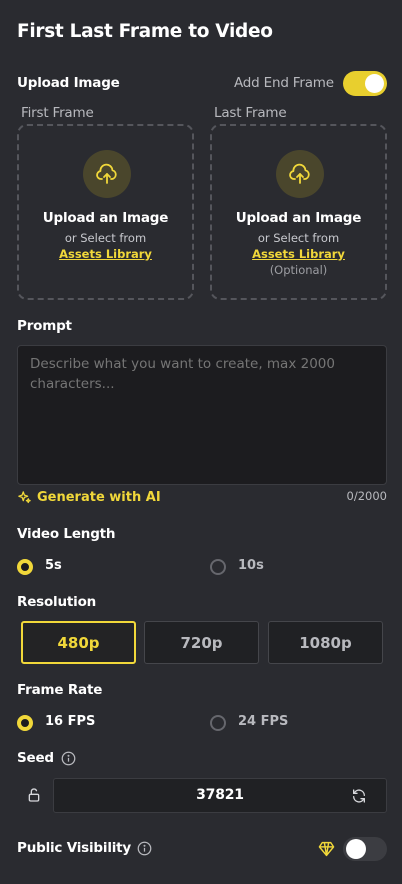  I want to click on first-frame-label: First Frame, so click(57, 113).